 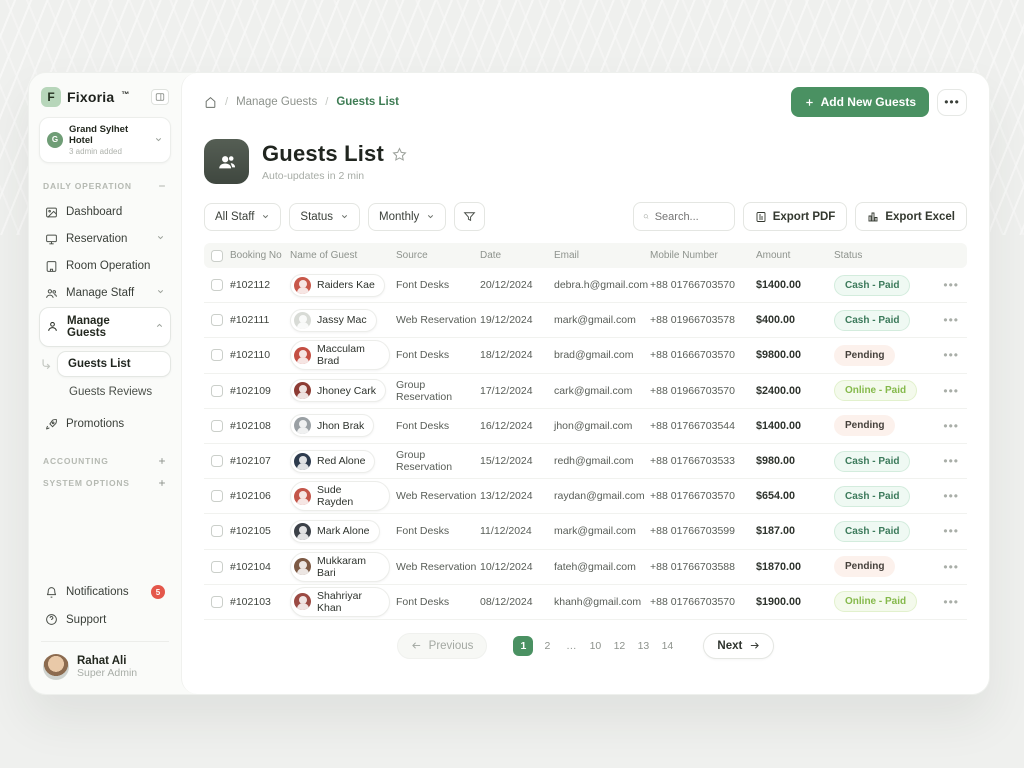 What do you see at coordinates (598, 601) in the screenshot?
I see `email: khanh@gmail.com` at bounding box center [598, 601].